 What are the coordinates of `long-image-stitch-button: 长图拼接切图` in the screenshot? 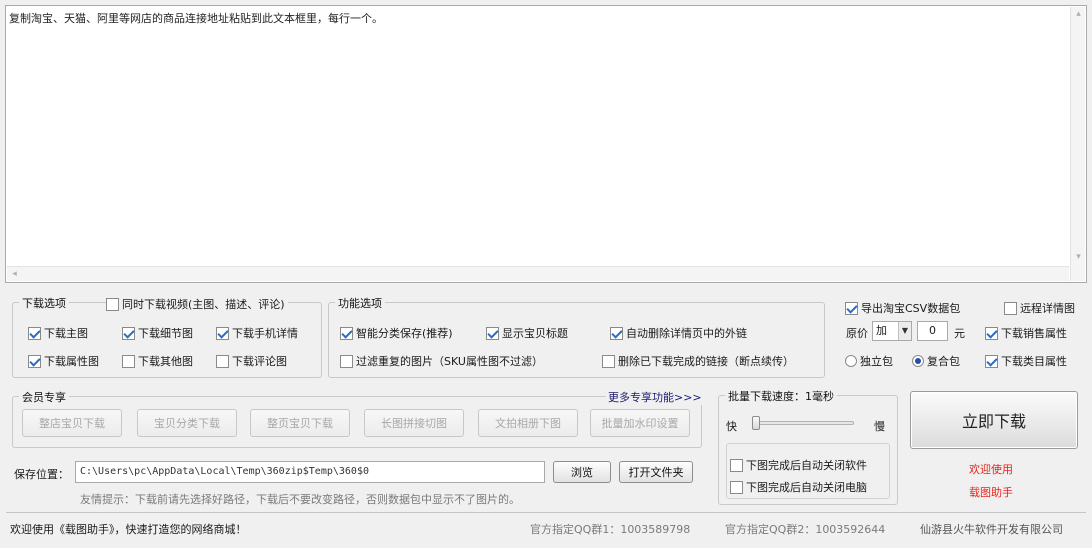 It's located at (414, 423).